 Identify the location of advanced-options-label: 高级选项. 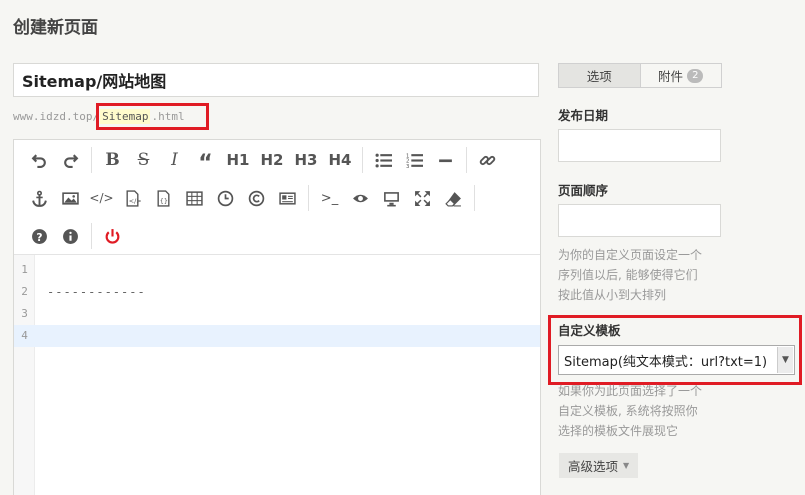
(593, 466).